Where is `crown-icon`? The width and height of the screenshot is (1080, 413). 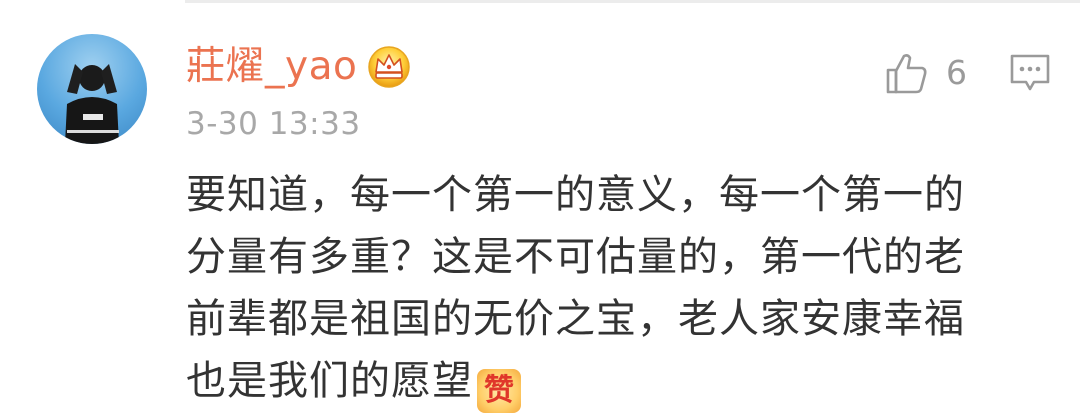 crown-icon is located at coordinates (389, 67).